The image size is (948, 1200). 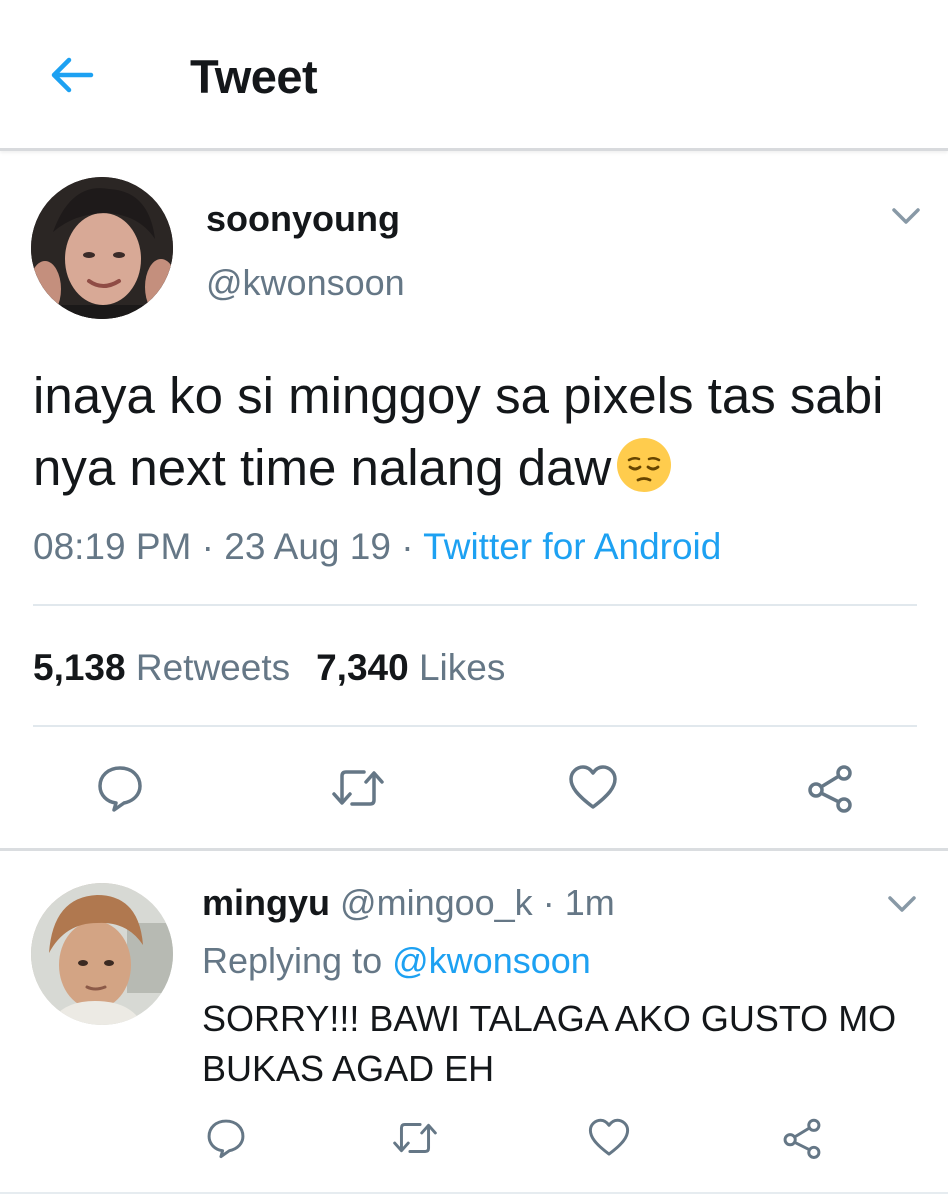 I want to click on reply-author-avatar-image, so click(x=102, y=954).